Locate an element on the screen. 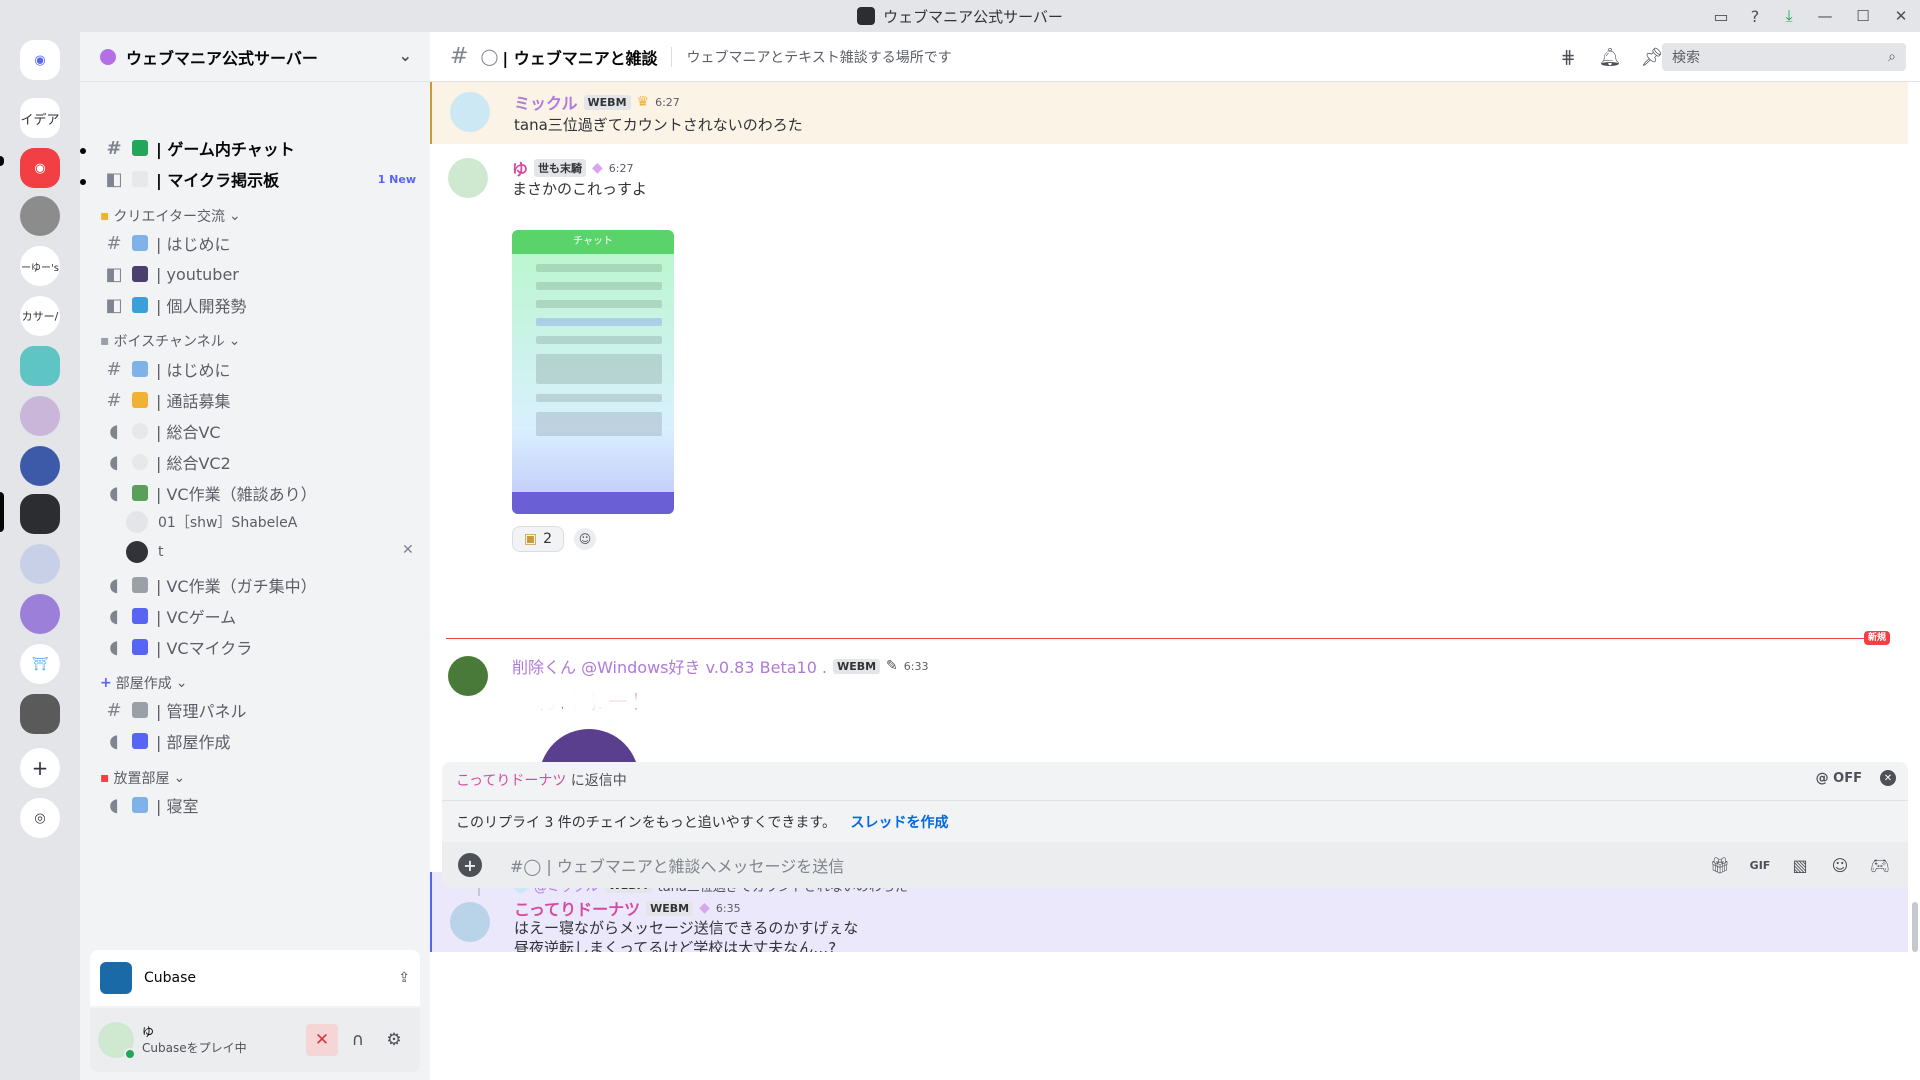 This screenshot has height=1080, width=1920. bell-icon: 🔔︎ is located at coordinates (1610, 57).